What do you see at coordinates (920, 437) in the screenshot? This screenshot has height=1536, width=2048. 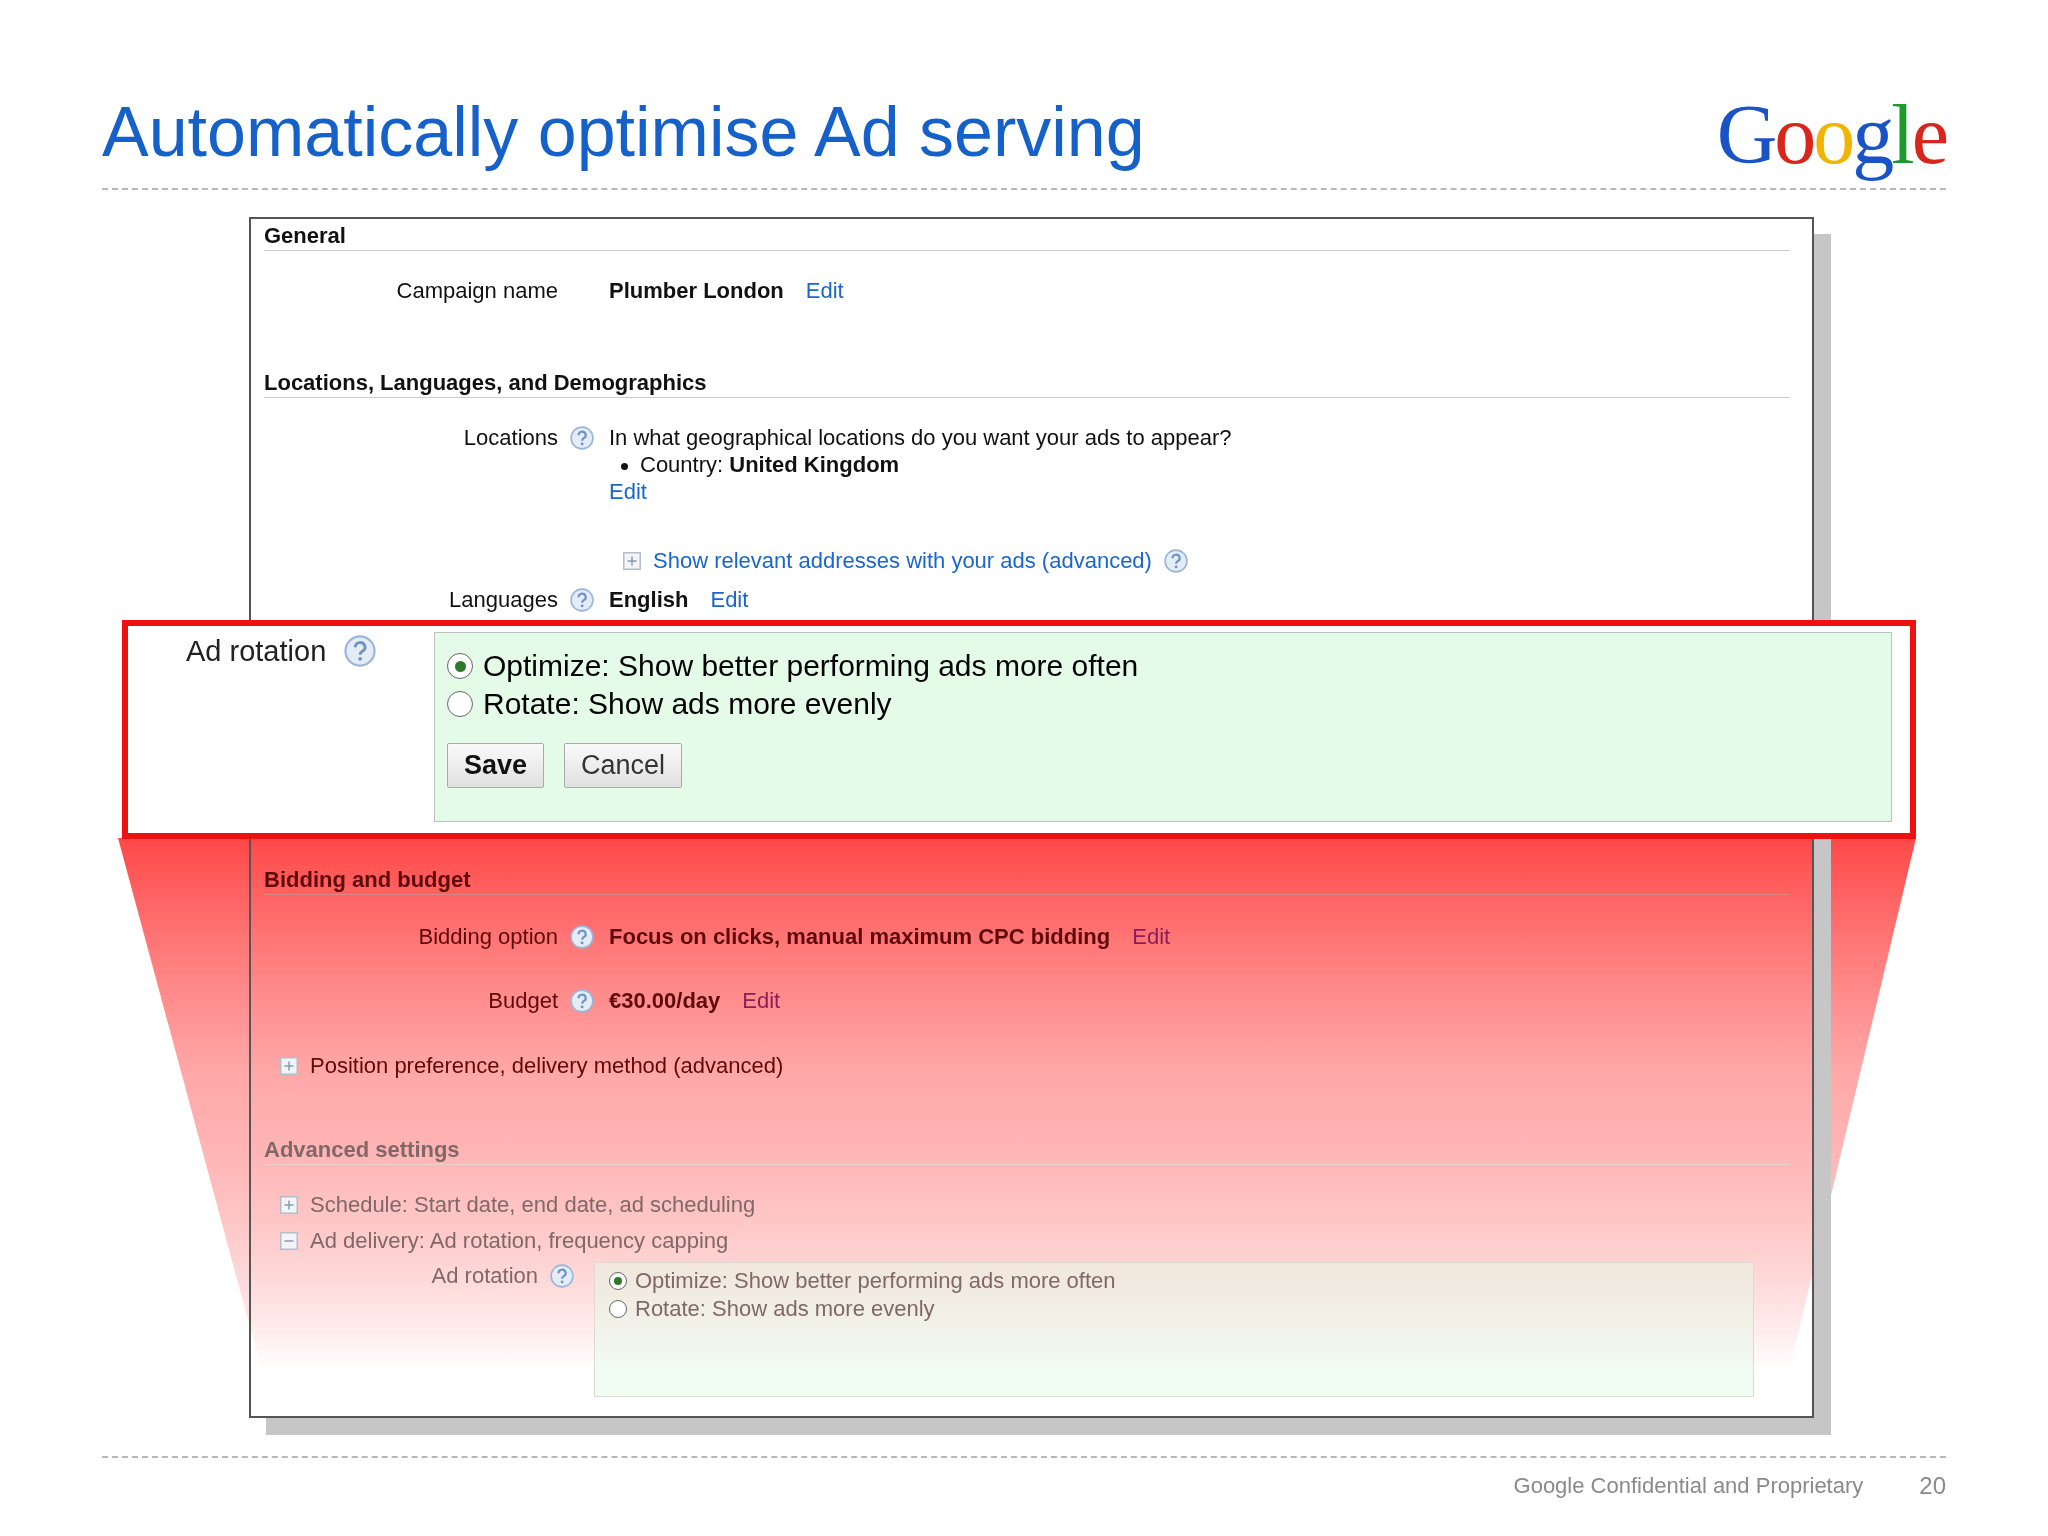 I see `question-text: In what geographical locations do you want your ads to appear?` at bounding box center [920, 437].